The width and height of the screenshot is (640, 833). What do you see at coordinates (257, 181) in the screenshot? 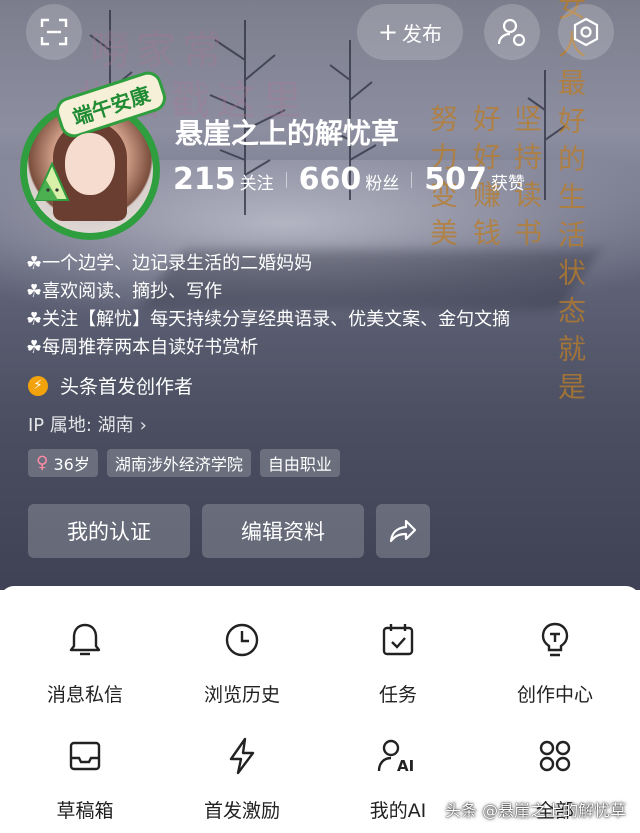
I see `following-label: 关注` at bounding box center [257, 181].